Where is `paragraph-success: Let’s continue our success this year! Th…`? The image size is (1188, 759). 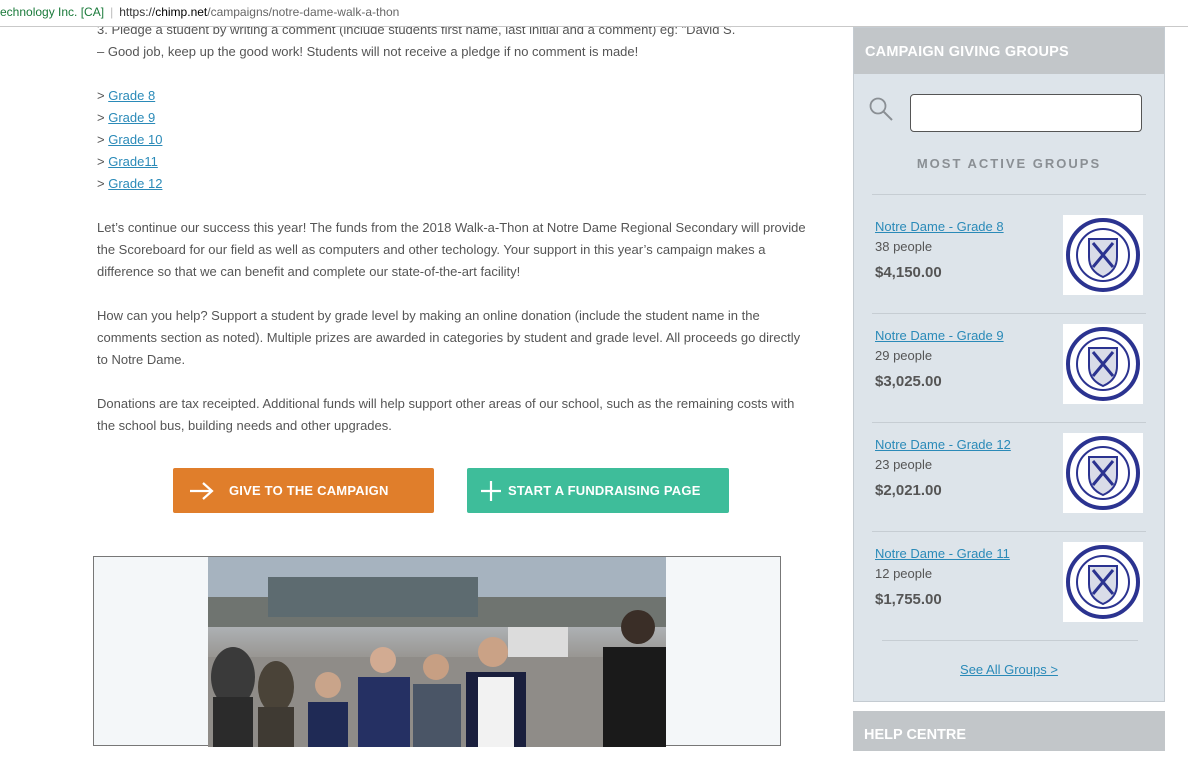 paragraph-success: Let’s continue our success this year! Th… is located at coordinates (451, 249).